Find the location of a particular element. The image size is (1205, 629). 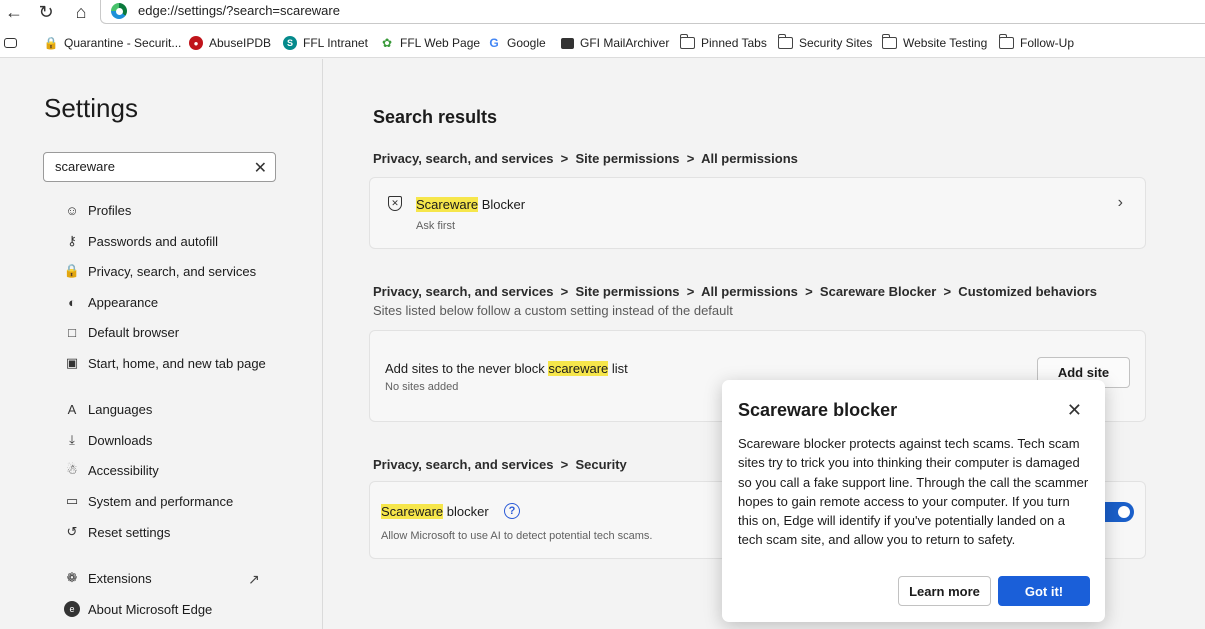

help-icon: ? is located at coordinates (512, 511).